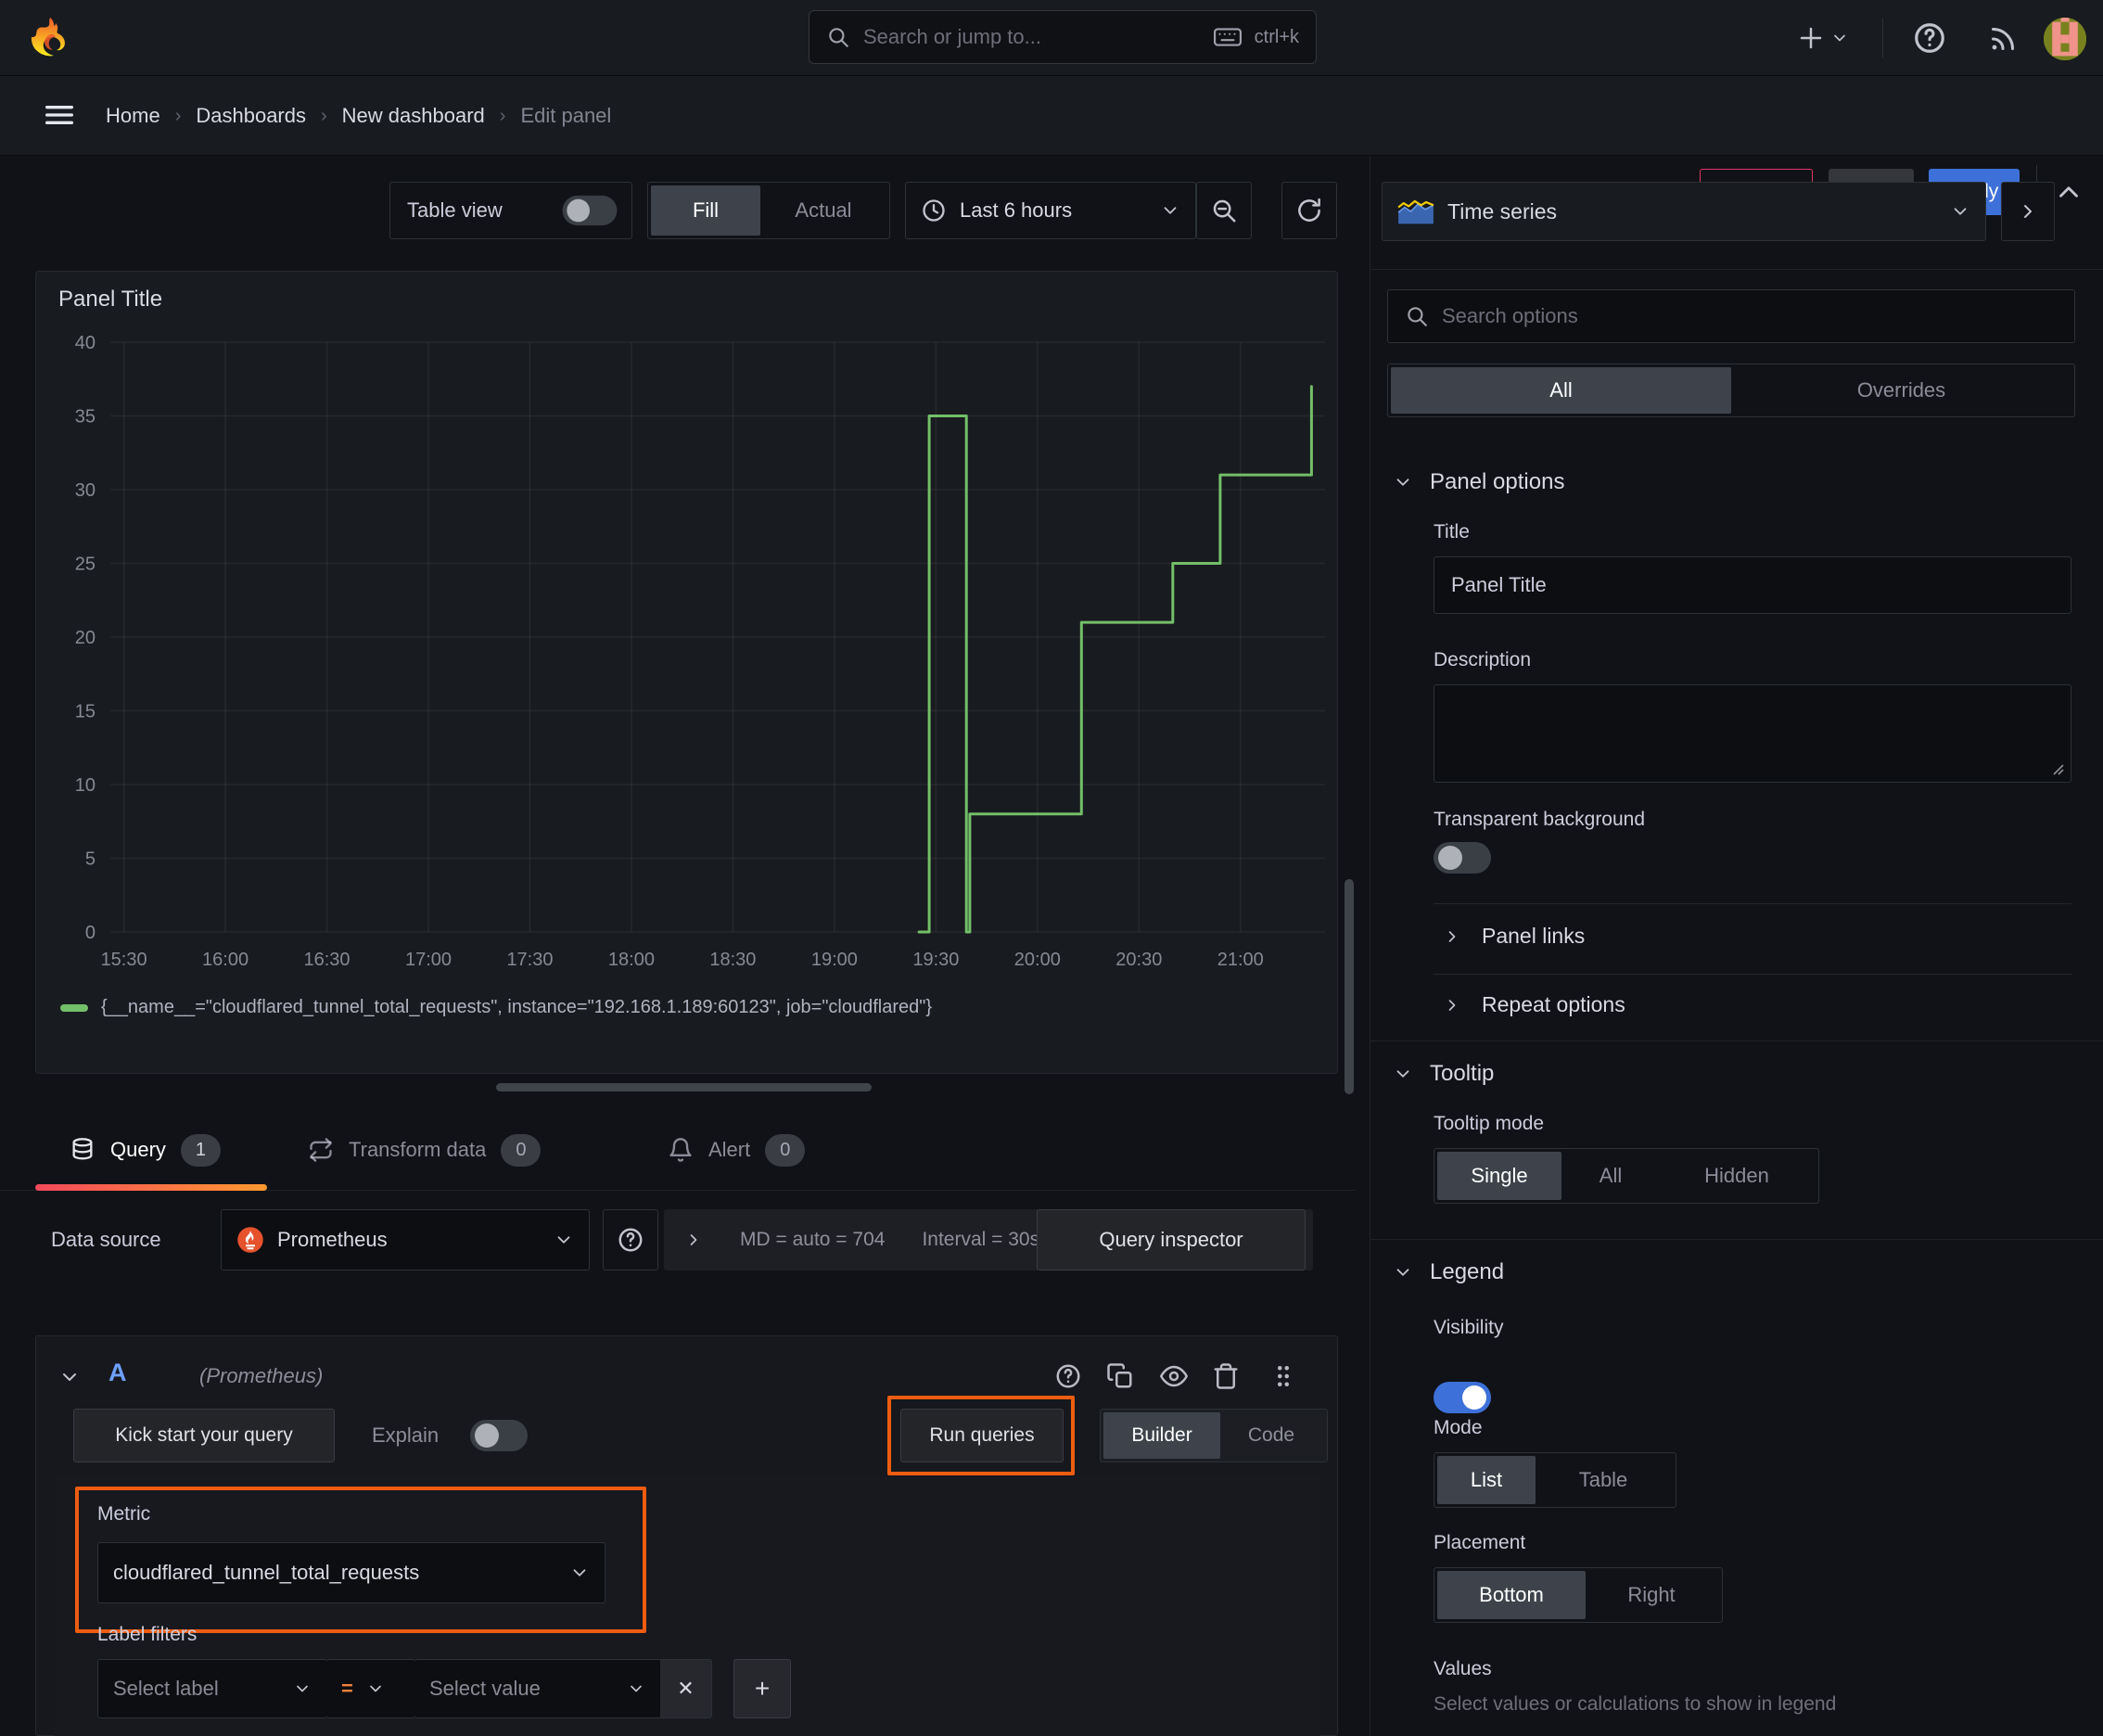 The width and height of the screenshot is (2103, 1736). Describe the element at coordinates (370, 1688) in the screenshot. I see `operator-dropdown: =` at that location.